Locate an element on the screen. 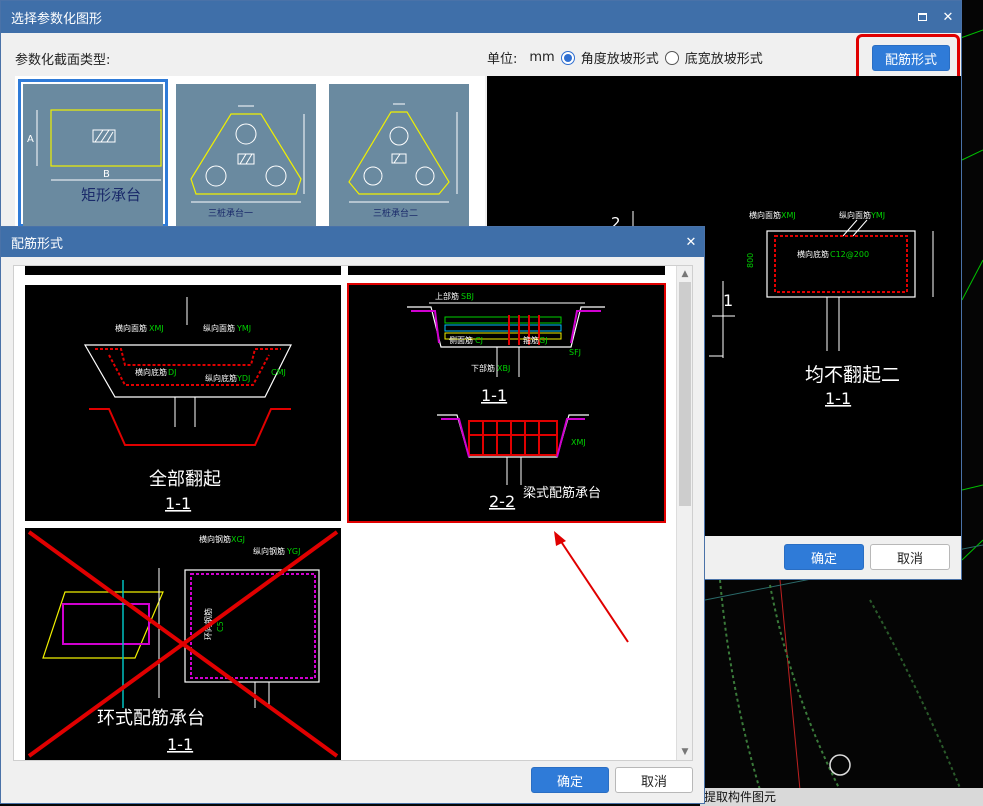 This screenshot has height=806, width=983. radio-width-slope-label: 底宽放坡形式 is located at coordinates (724, 57).